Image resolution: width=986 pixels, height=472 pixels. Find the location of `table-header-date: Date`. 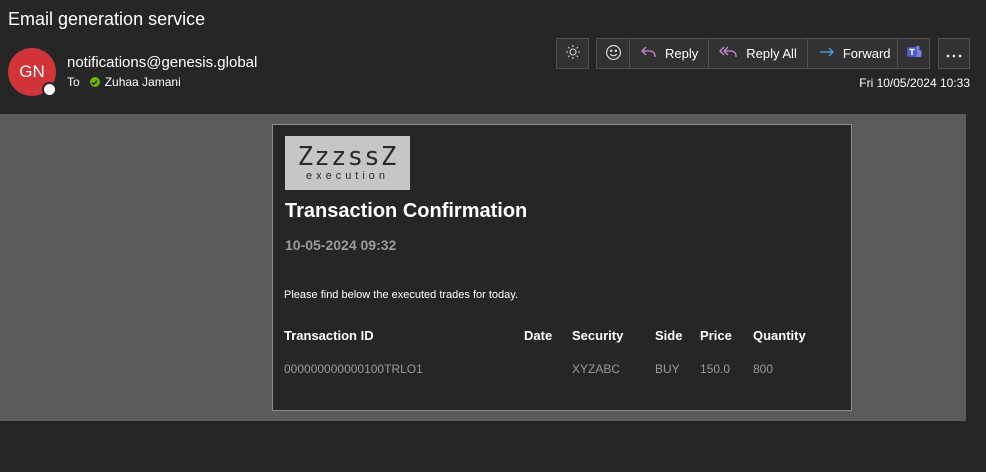

table-header-date: Date is located at coordinates (538, 335).